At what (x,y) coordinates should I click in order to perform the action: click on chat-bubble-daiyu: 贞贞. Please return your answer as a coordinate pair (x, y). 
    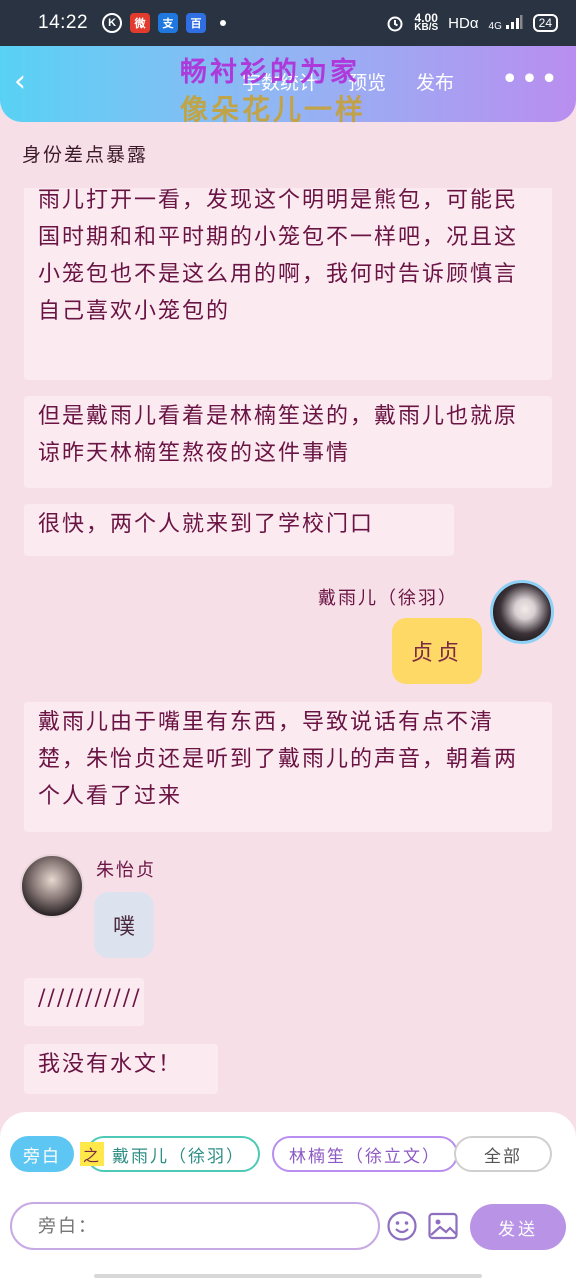
    Looking at the image, I should click on (437, 651).